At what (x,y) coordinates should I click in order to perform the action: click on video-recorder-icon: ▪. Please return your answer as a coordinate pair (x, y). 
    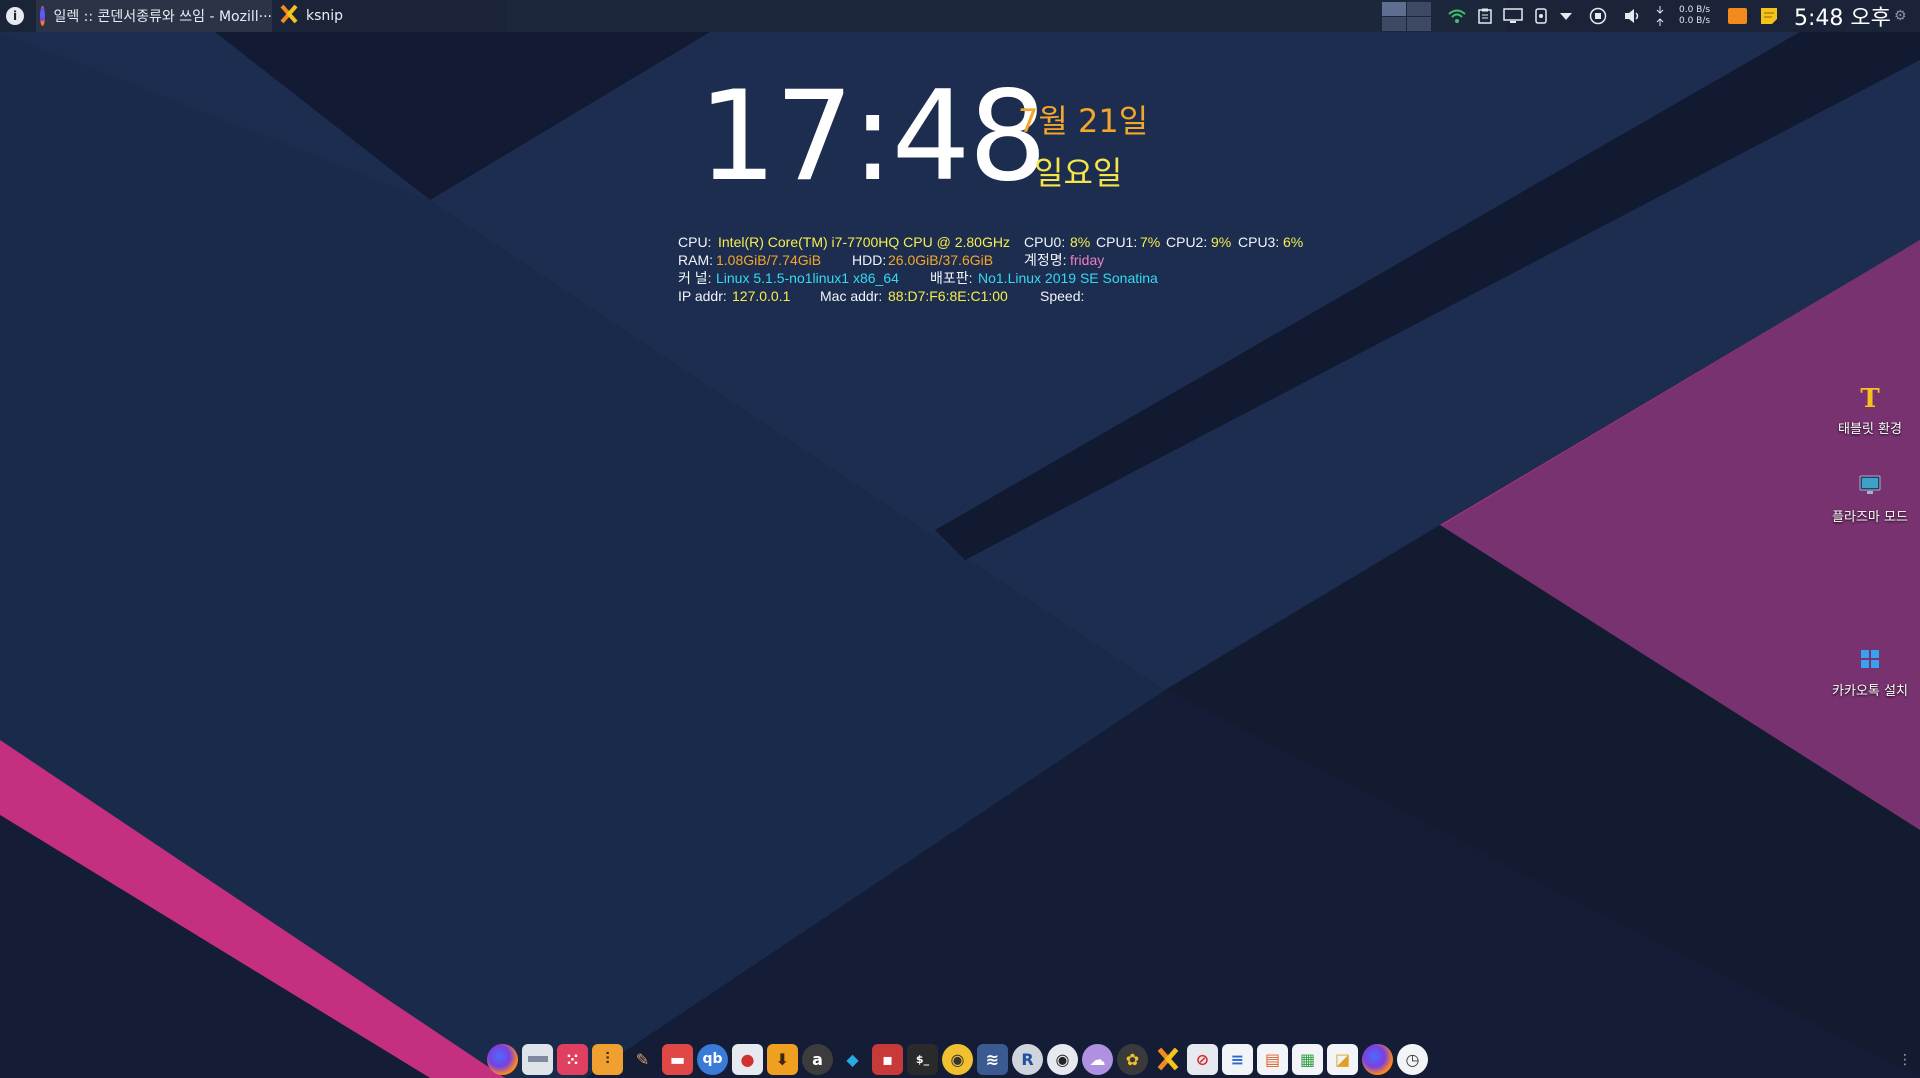
    Looking at the image, I should click on (887, 1059).